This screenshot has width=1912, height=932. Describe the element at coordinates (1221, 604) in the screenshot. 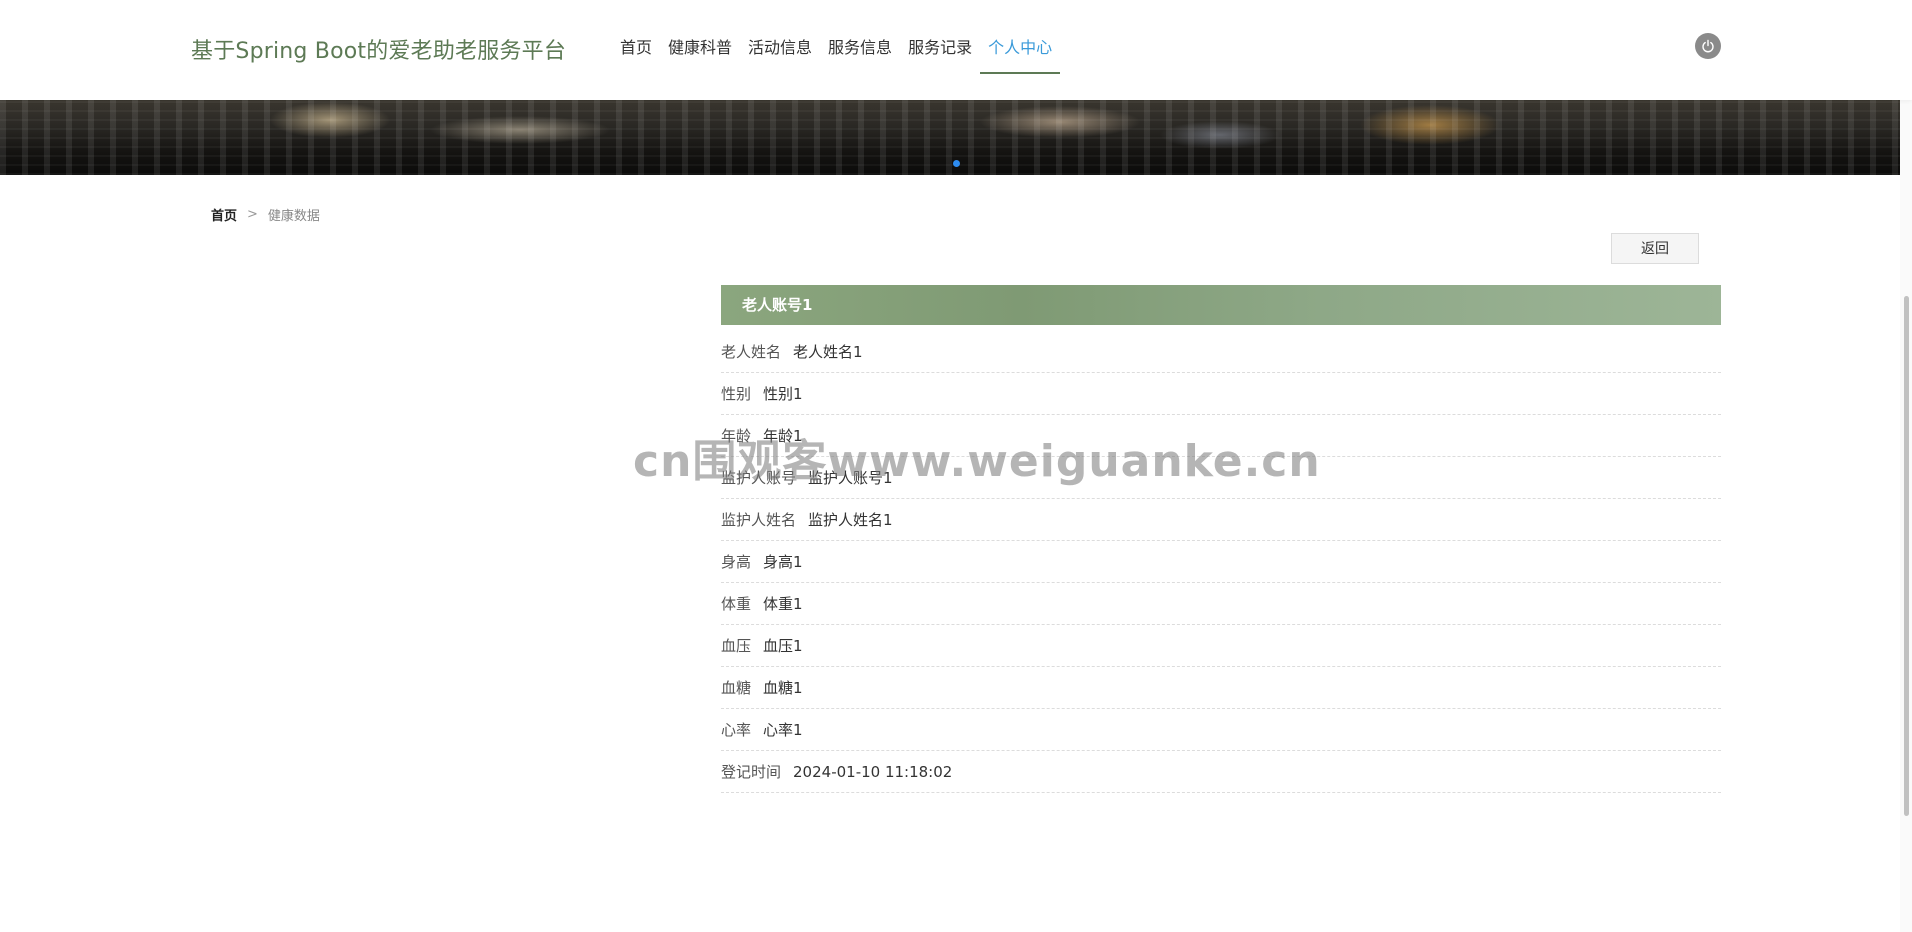

I see `detail-row-weight: 体重 体重1` at that location.